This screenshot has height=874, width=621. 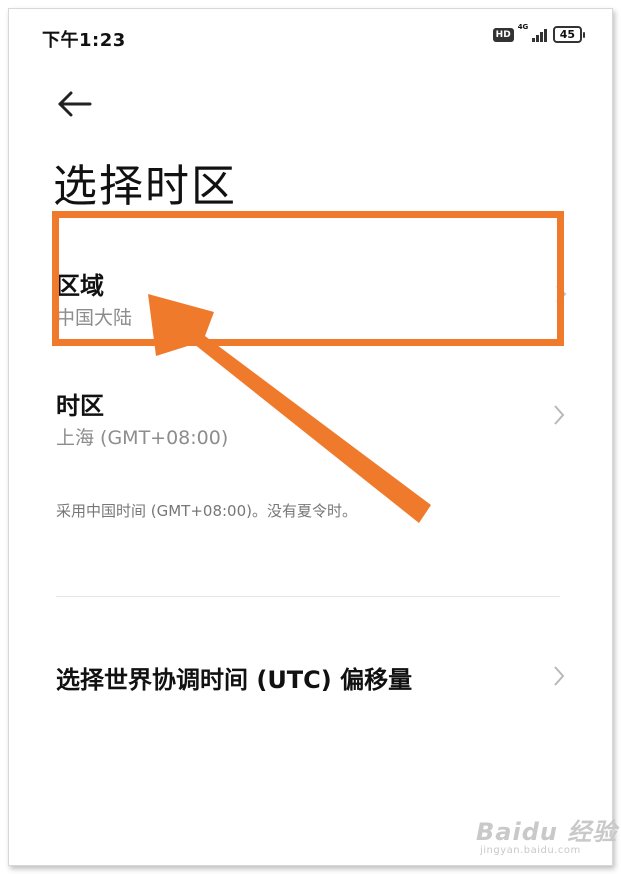 I want to click on region-row: 区域 中国大陆, so click(x=310, y=294).